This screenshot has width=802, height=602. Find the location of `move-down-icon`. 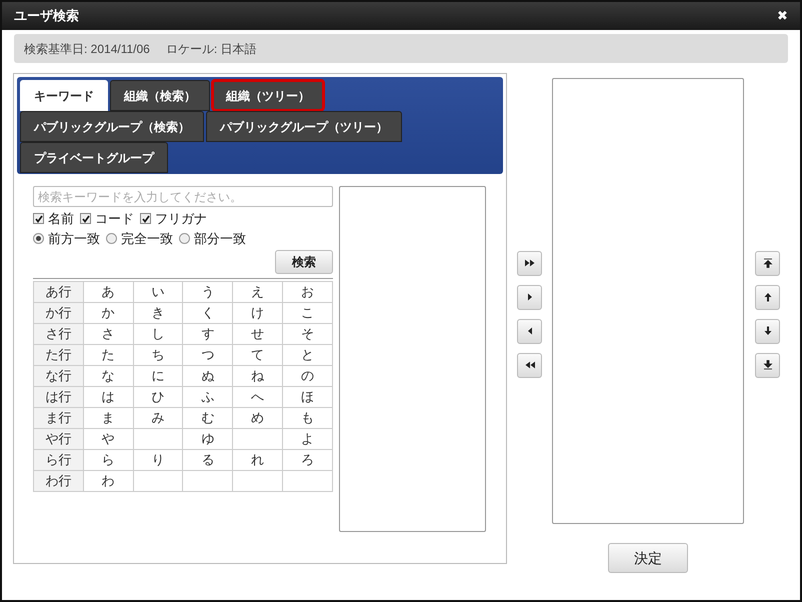

move-down-icon is located at coordinates (767, 331).